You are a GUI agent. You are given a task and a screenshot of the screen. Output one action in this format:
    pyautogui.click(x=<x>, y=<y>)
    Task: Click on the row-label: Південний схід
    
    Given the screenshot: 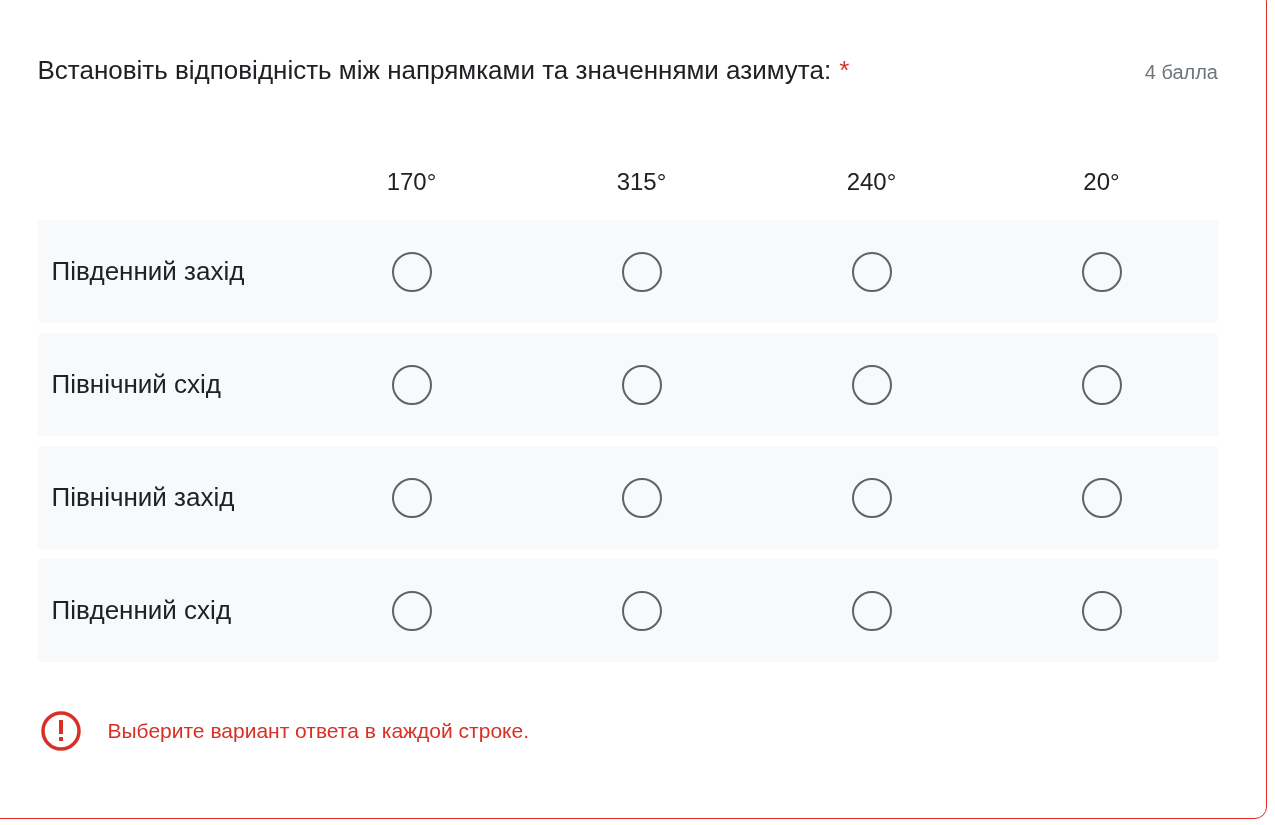 What is the action you would take?
    pyautogui.click(x=141, y=610)
    